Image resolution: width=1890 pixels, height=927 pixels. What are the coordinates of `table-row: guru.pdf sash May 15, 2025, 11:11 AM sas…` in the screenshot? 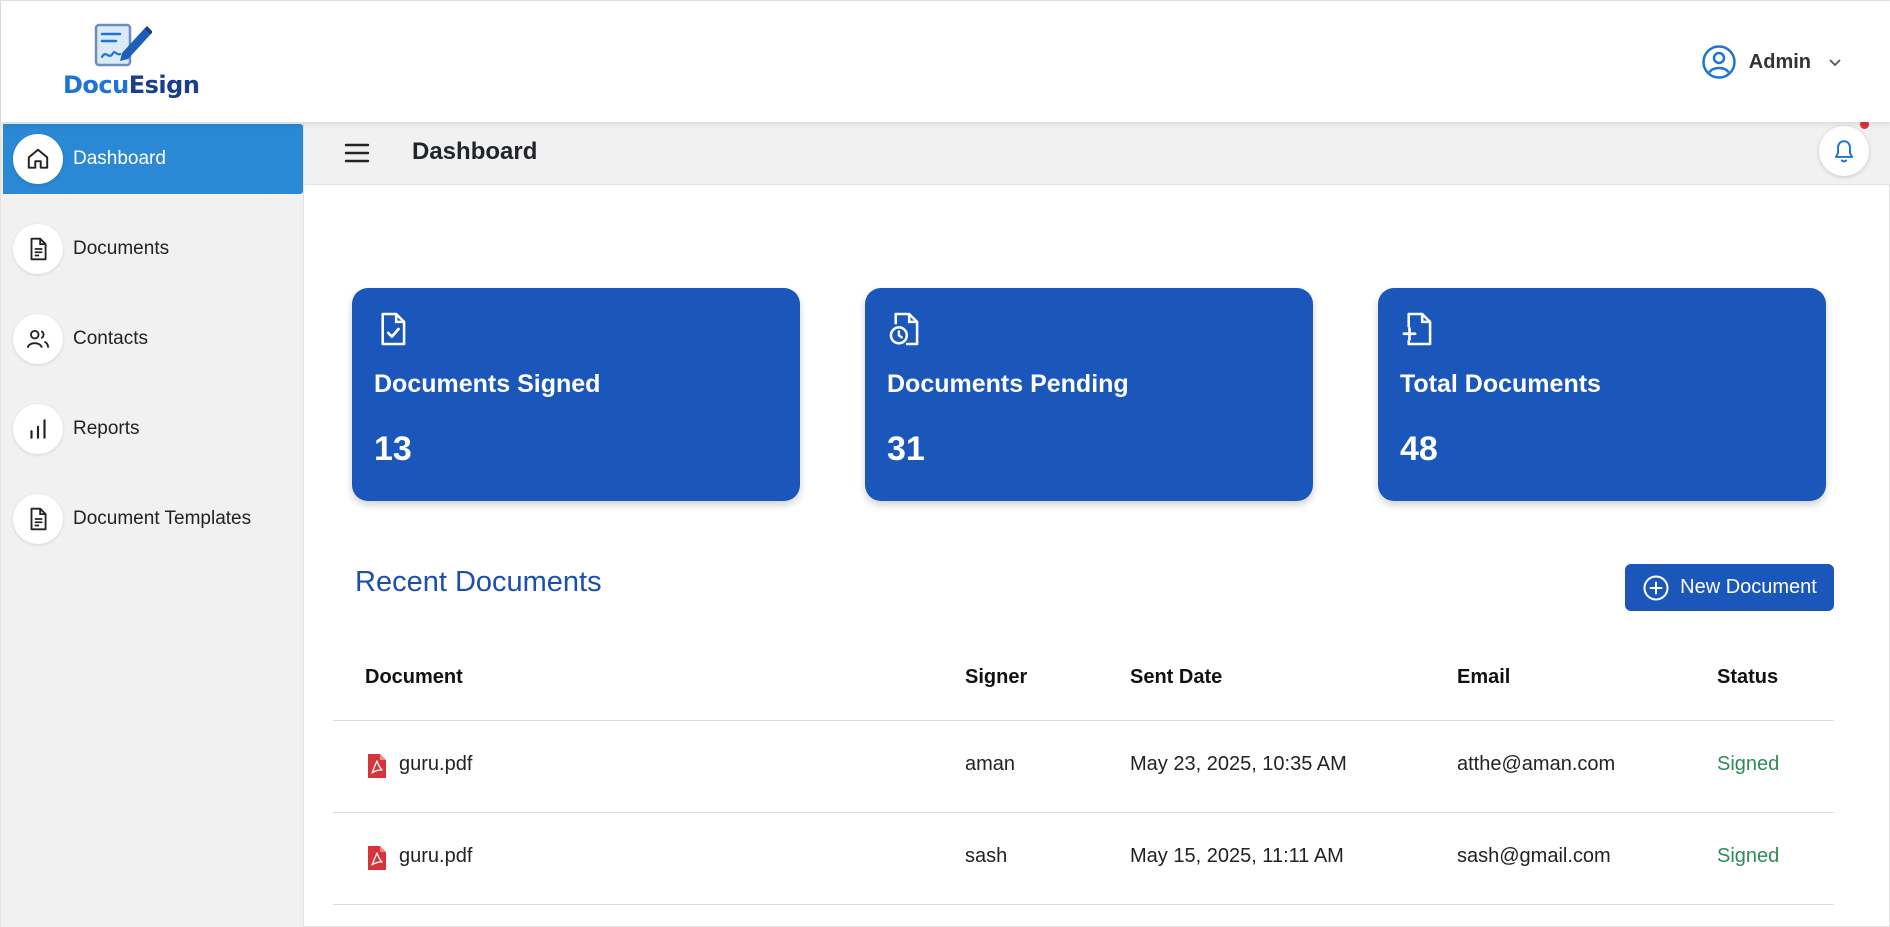 It's located at (1083, 859).